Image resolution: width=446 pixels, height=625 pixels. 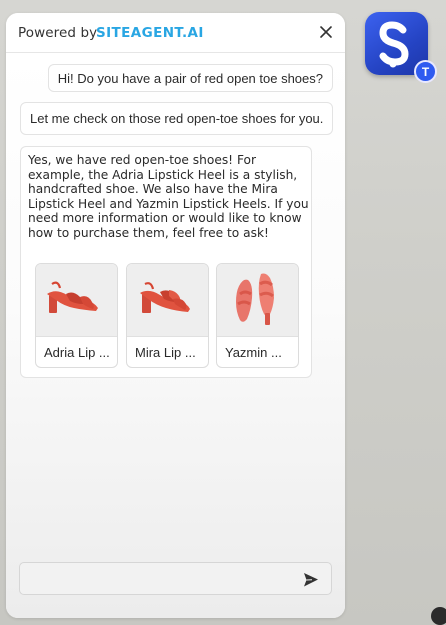 I want to click on message-input, so click(x=163, y=579).